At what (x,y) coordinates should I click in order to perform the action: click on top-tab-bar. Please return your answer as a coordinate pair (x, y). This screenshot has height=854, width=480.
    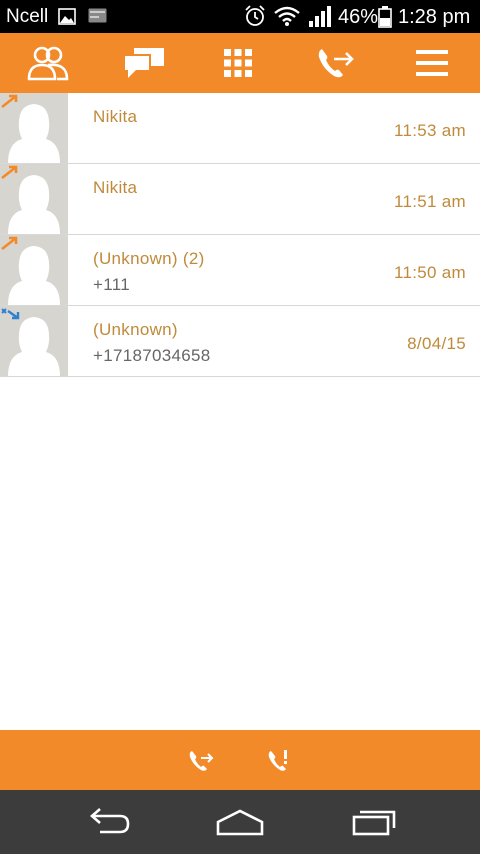
    Looking at the image, I should click on (240, 63).